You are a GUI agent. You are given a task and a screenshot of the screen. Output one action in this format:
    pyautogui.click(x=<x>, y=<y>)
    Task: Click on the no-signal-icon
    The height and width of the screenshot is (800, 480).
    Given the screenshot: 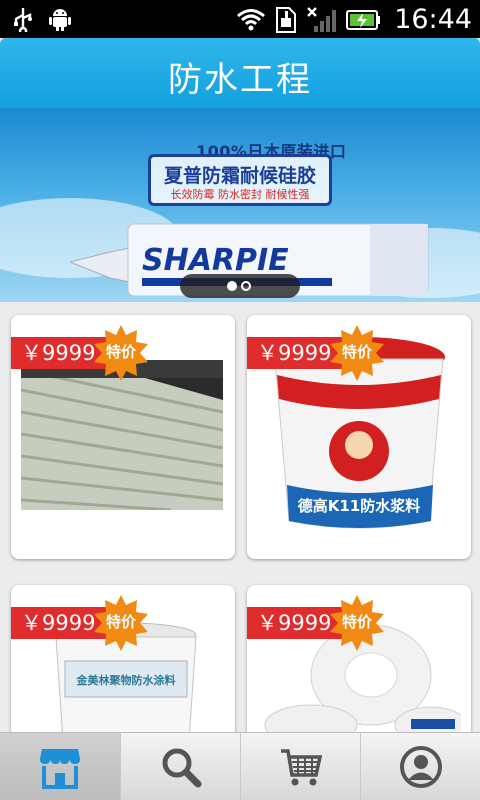 What is the action you would take?
    pyautogui.click(x=322, y=20)
    